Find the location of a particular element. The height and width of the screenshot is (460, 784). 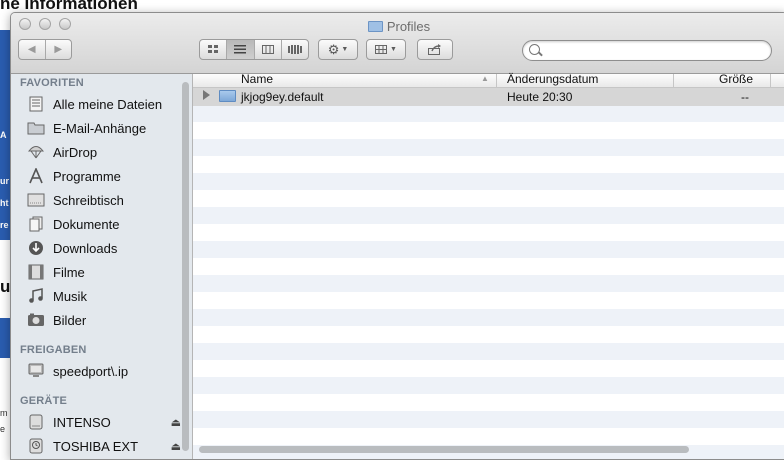

view-mode-control is located at coordinates (254, 49).